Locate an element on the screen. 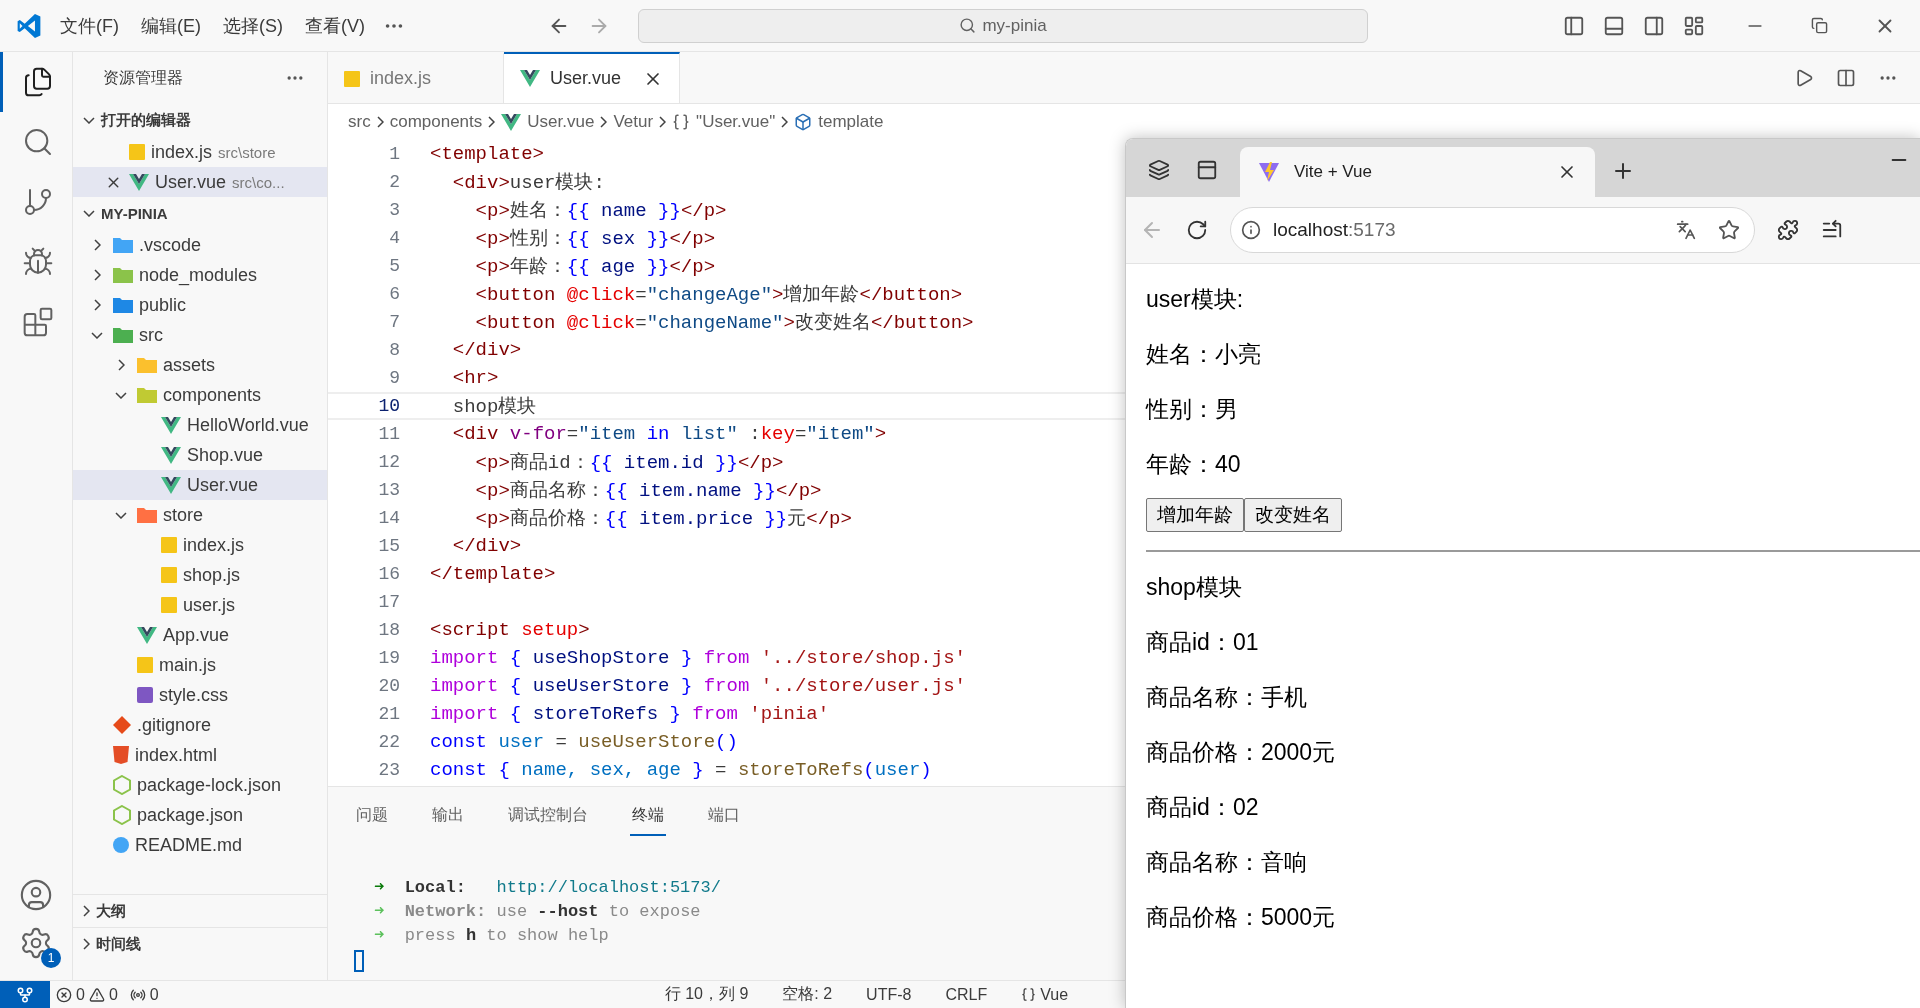 Image resolution: width=1920 pixels, height=1008 pixels. cursor-position: 行 10，列 9 is located at coordinates (706, 994).